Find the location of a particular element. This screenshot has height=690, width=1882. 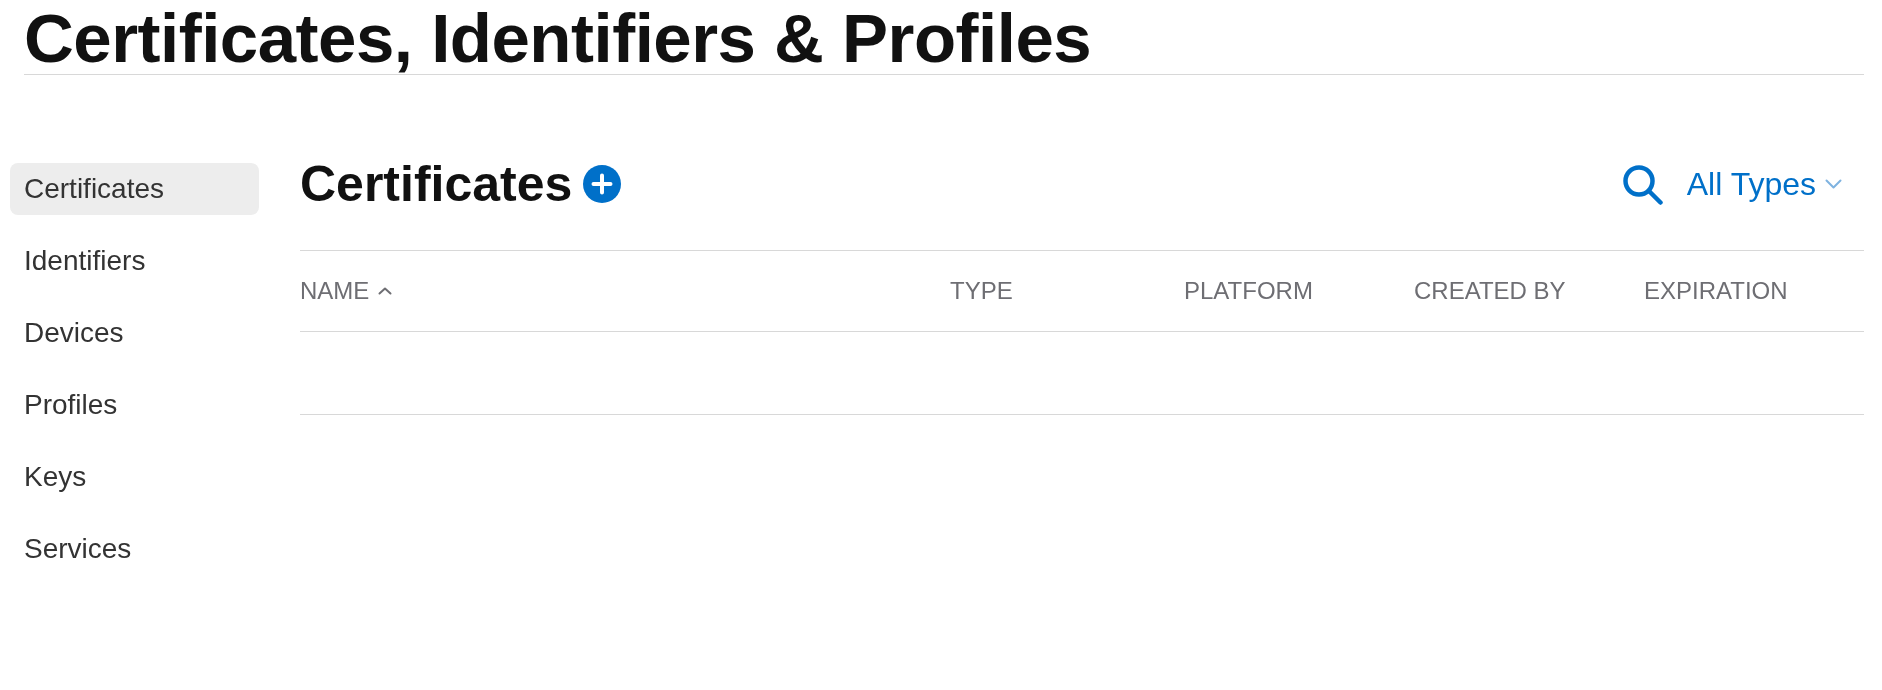

type-filter-dropdown: All Types is located at coordinates (1764, 184).